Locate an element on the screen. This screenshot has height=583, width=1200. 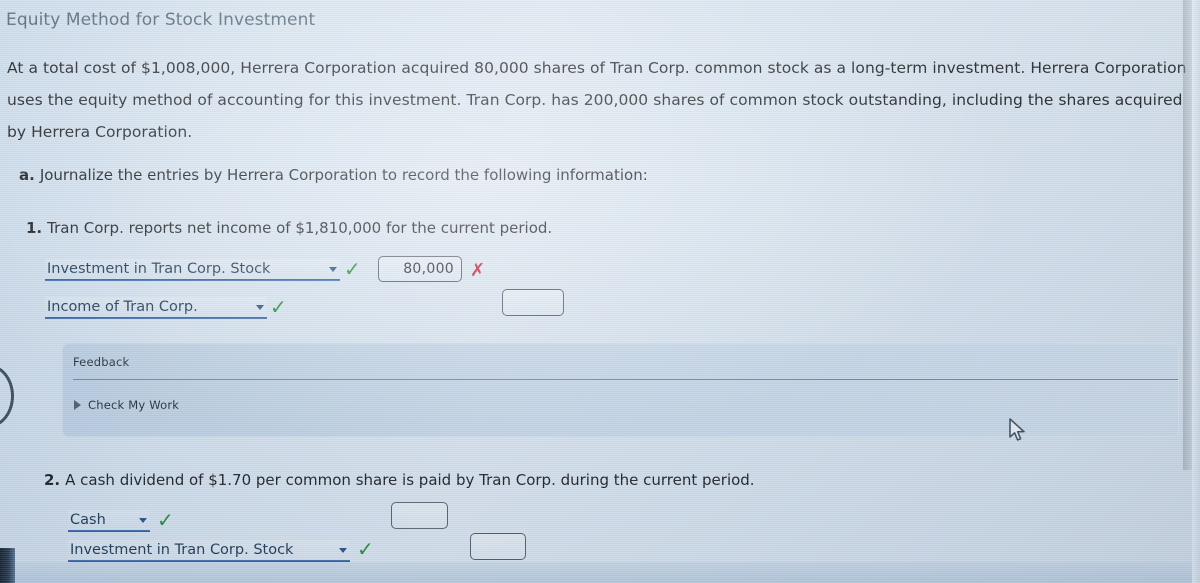
entry-1-row-1-account-text: Investment in Tran Corp. Stock is located at coordinates (159, 269).